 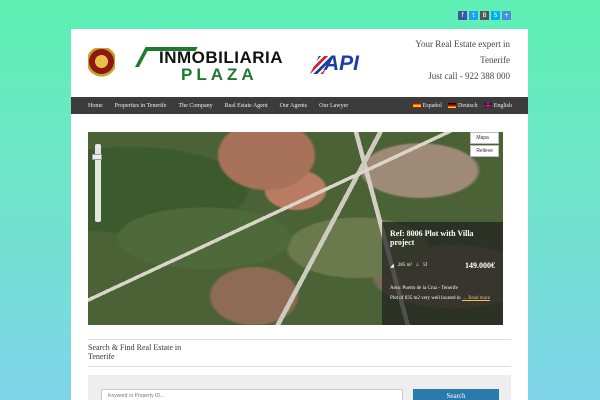 What do you see at coordinates (299, 387) in the screenshot?
I see `search-bar: Search` at bounding box center [299, 387].